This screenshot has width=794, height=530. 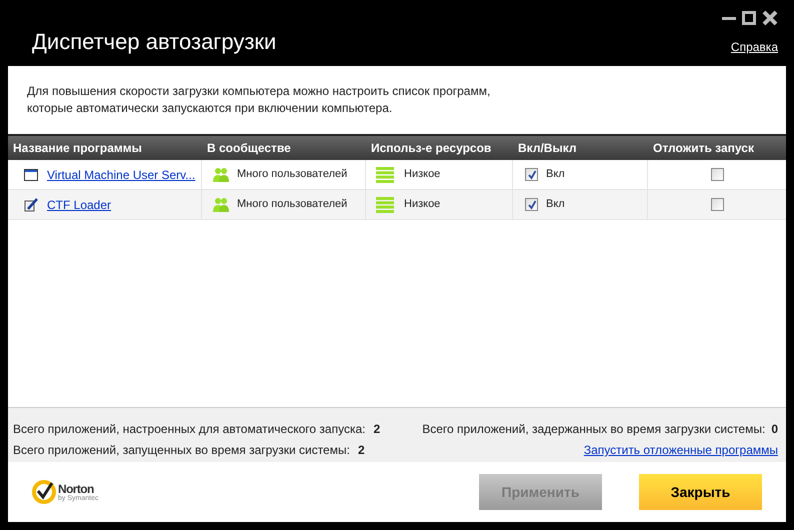 What do you see at coordinates (31, 205) in the screenshot?
I see `notepad-pen-icon` at bounding box center [31, 205].